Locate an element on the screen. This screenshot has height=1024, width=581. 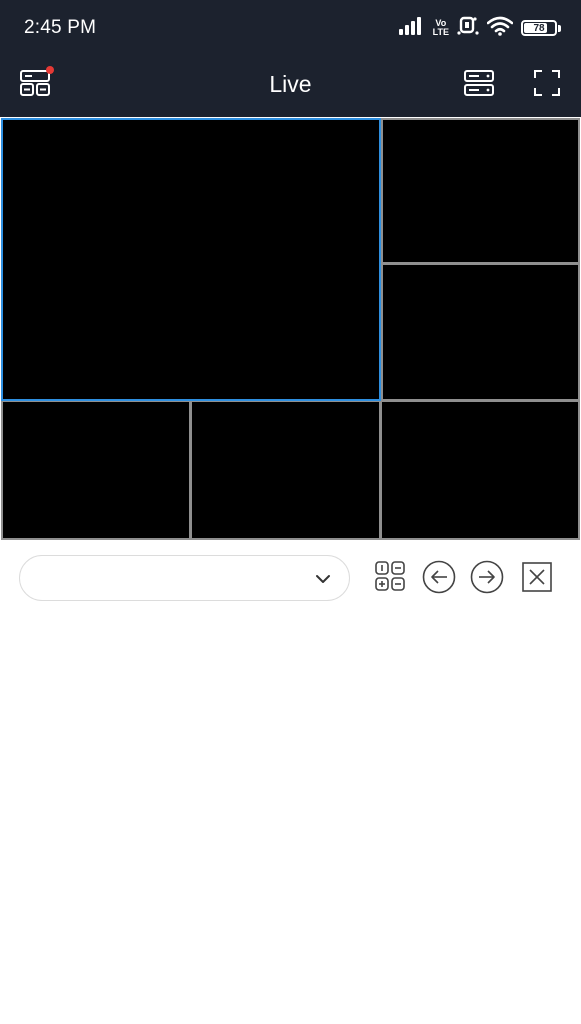
status-time: 2:45 PM is located at coordinates (60, 27).